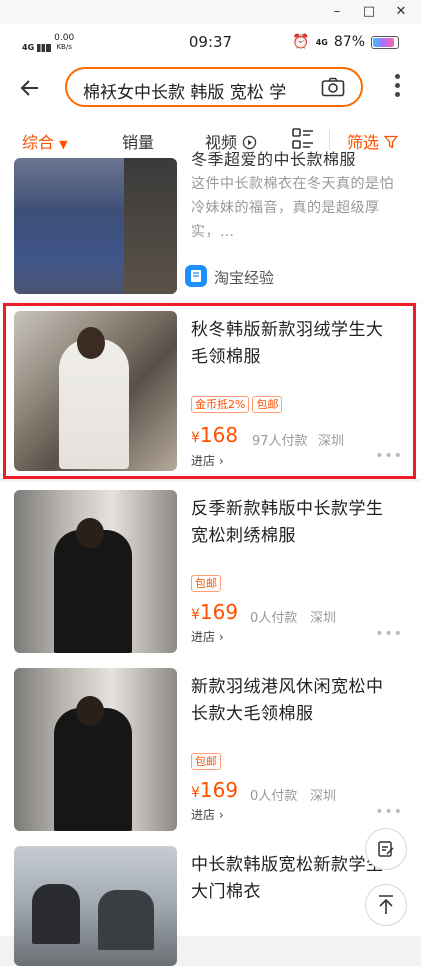 This screenshot has height=966, width=421. I want to click on battery-icon, so click(385, 42).